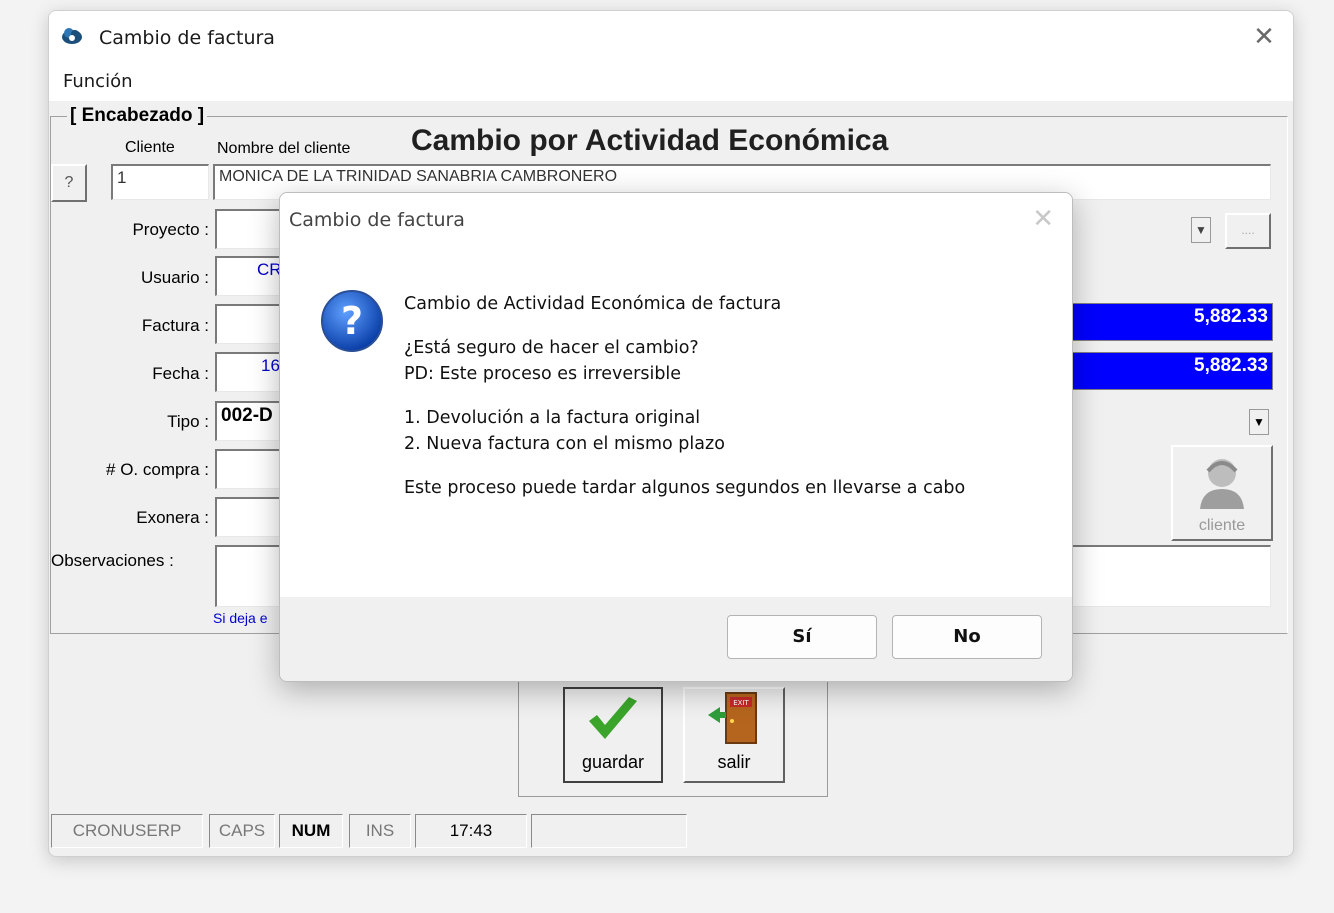 The width and height of the screenshot is (1334, 913). What do you see at coordinates (157, 469) in the screenshot?
I see `orden-compra-label: # O. compra :` at bounding box center [157, 469].